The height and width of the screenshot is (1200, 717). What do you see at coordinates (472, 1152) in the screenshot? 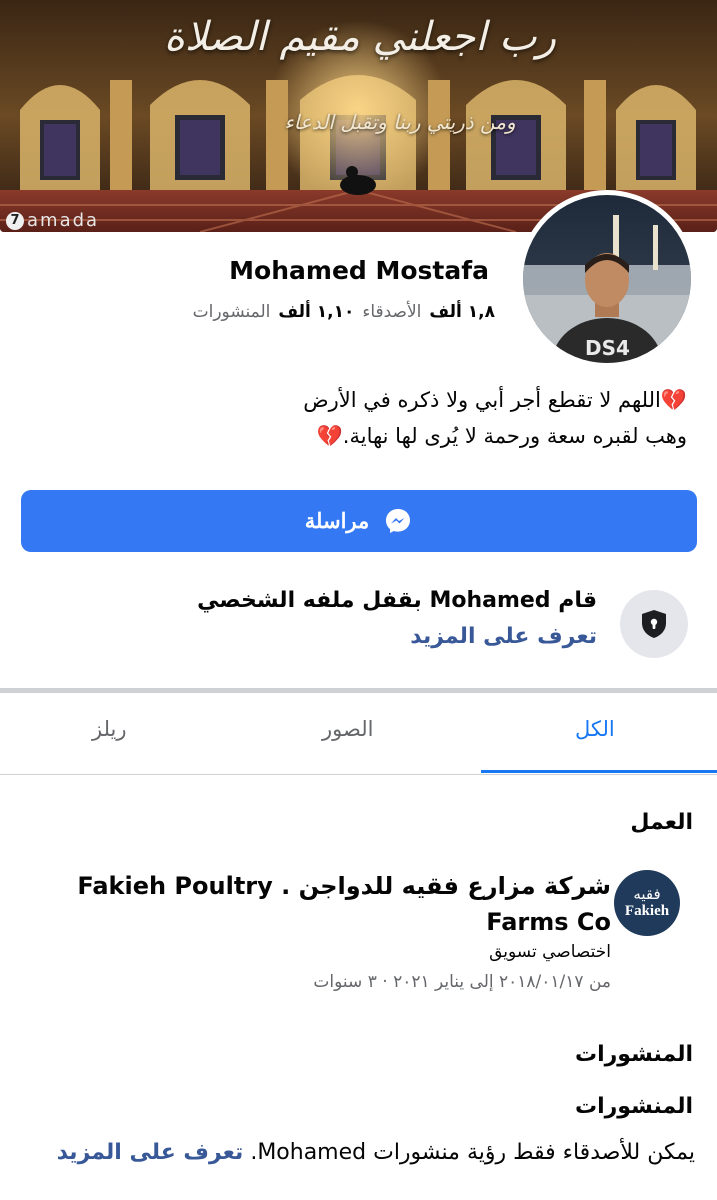
I see `posts-privacy-text: يمكن للأصدقاء فقط رؤية منشورات Mohamed.` at bounding box center [472, 1152].